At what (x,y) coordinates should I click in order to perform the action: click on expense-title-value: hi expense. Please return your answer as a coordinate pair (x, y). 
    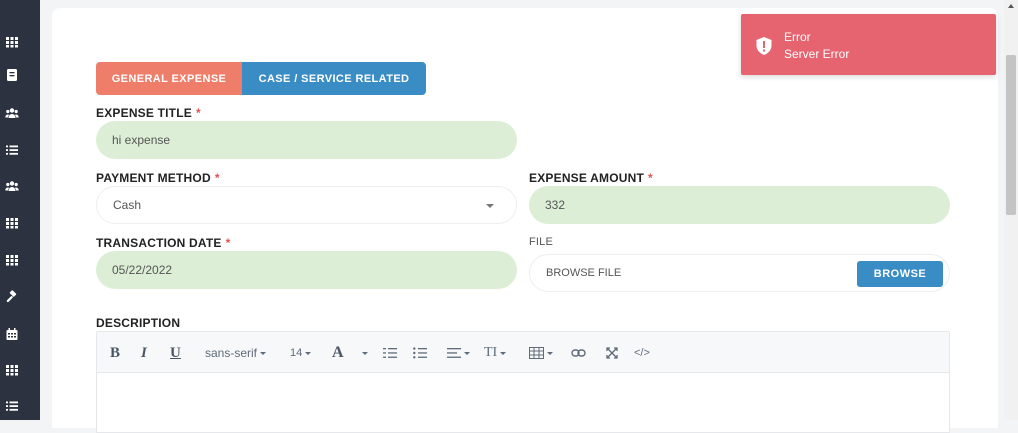
    Looking at the image, I should click on (141, 140).